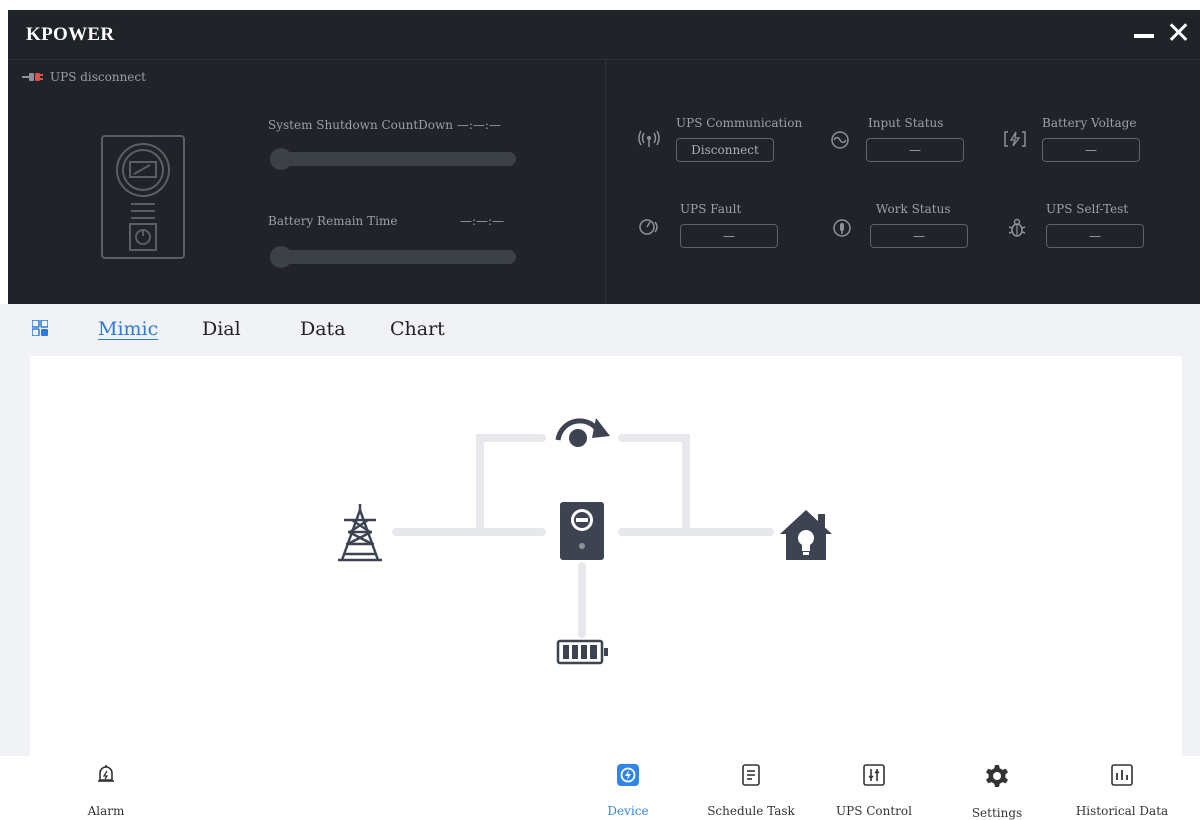 The image size is (1200, 820). I want to click on ups-icon, so click(582, 531).